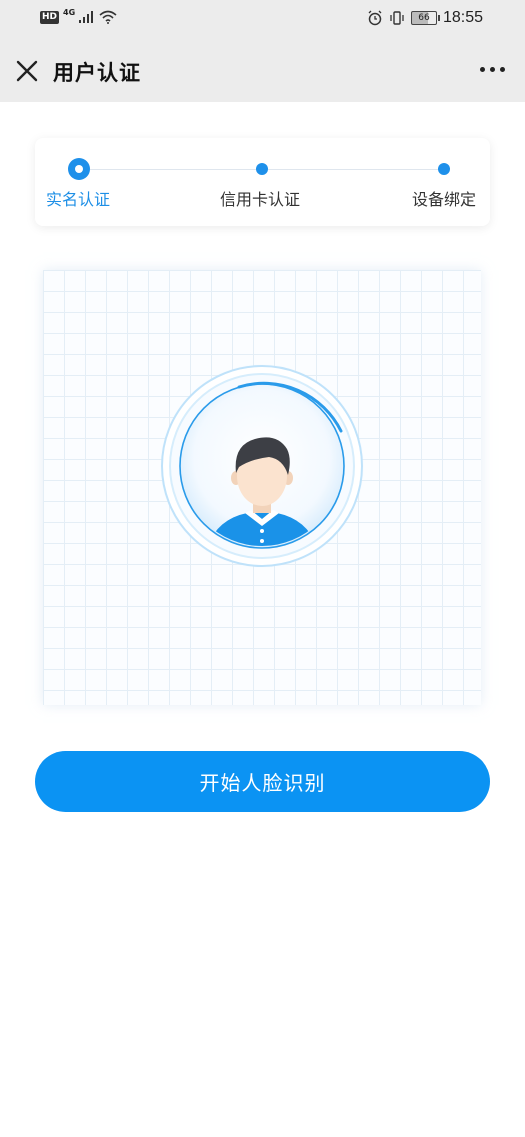 The image size is (525, 1137). Describe the element at coordinates (262, 466) in the screenshot. I see `user-avatar-icon` at that location.